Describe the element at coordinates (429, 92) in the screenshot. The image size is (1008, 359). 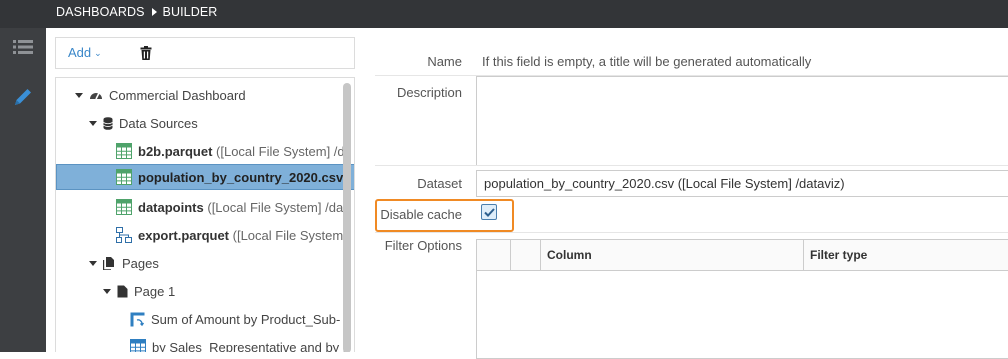
I see `description-label: Description` at that location.